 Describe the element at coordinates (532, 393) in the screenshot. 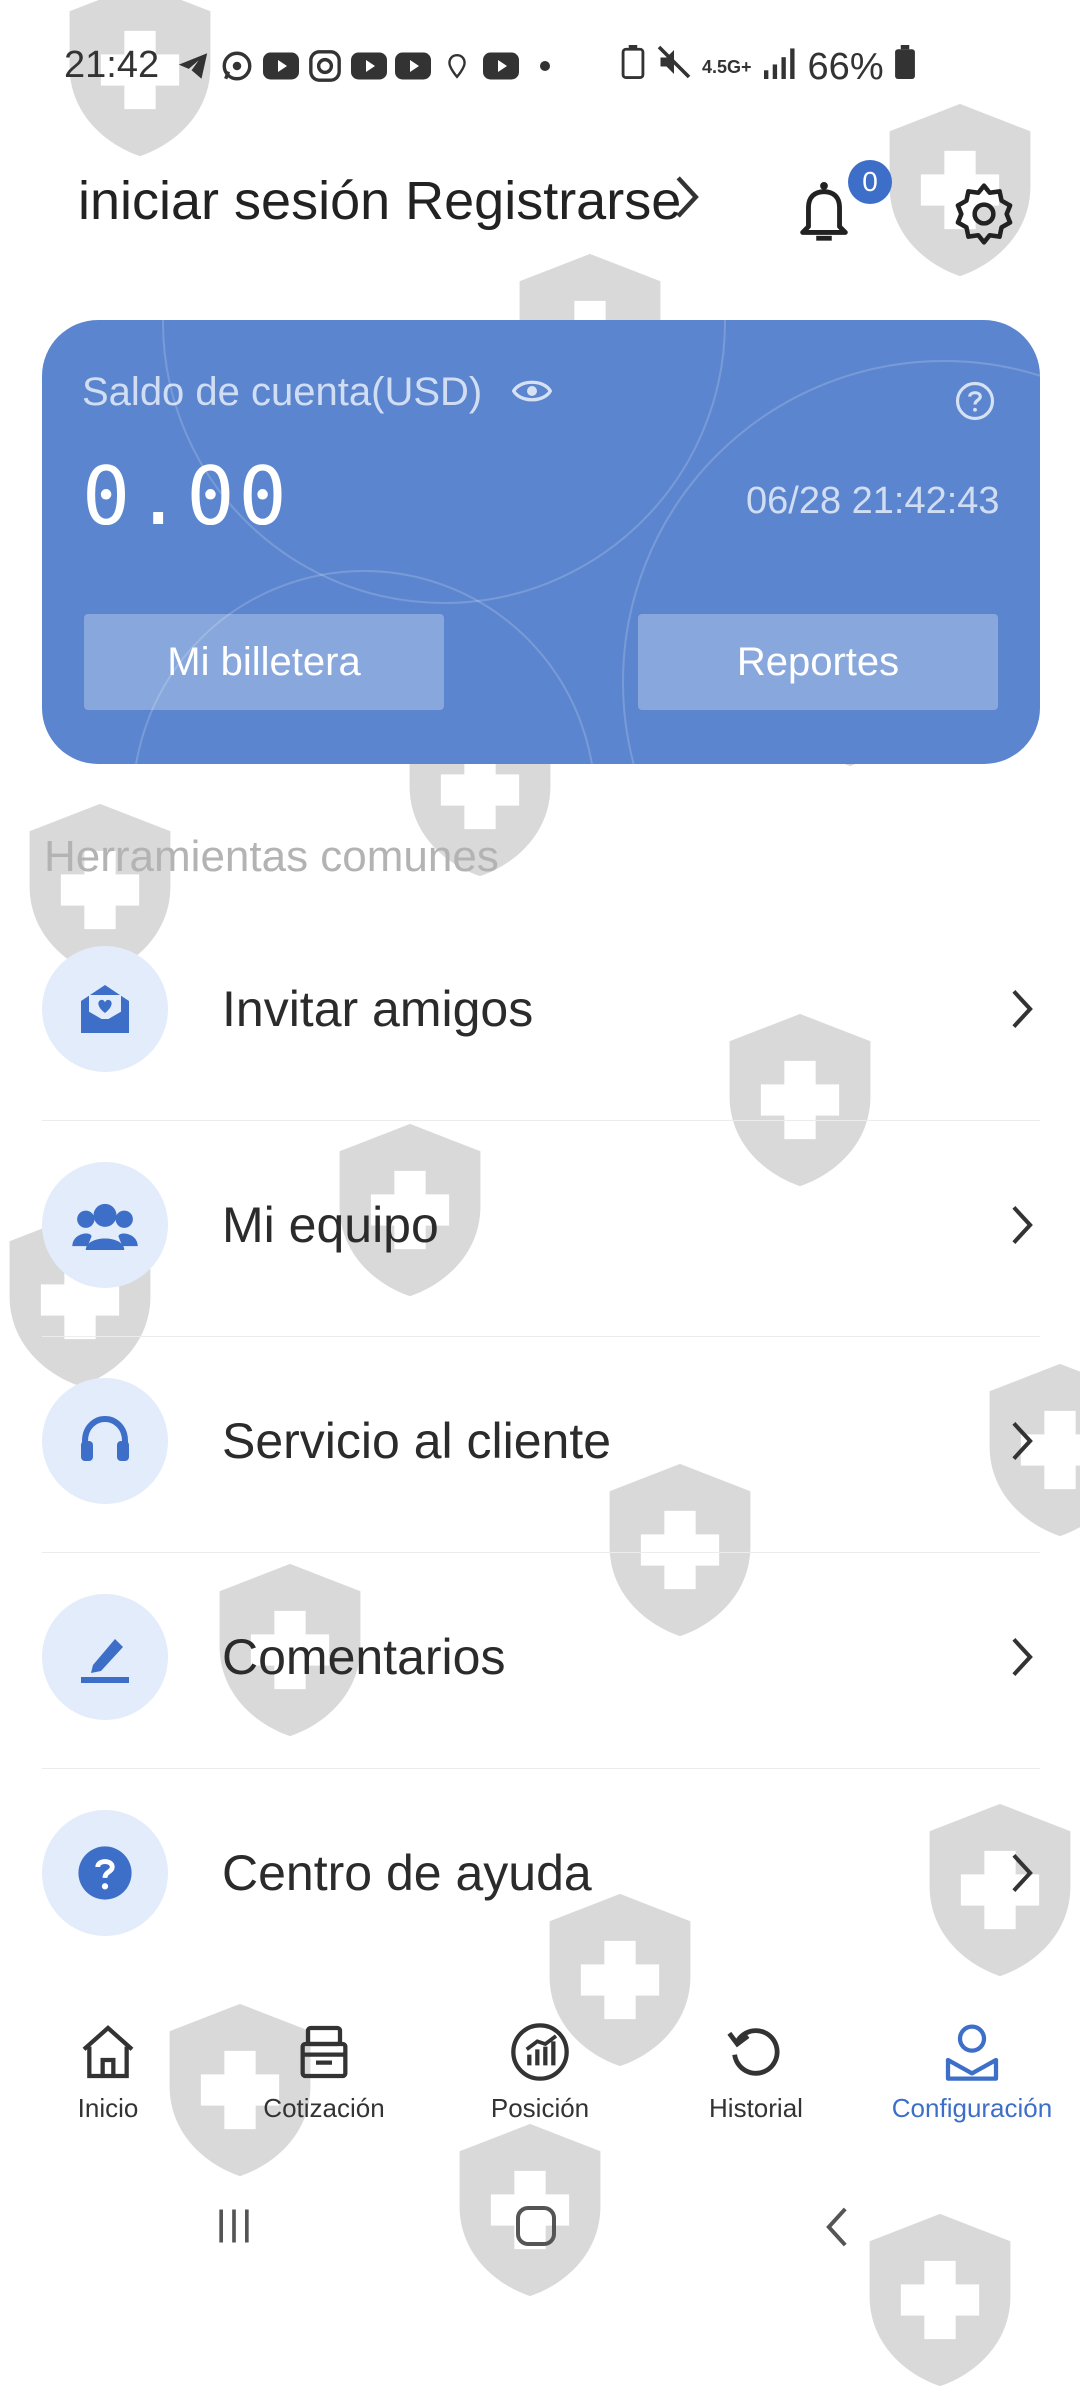

I see `eye-icon` at that location.